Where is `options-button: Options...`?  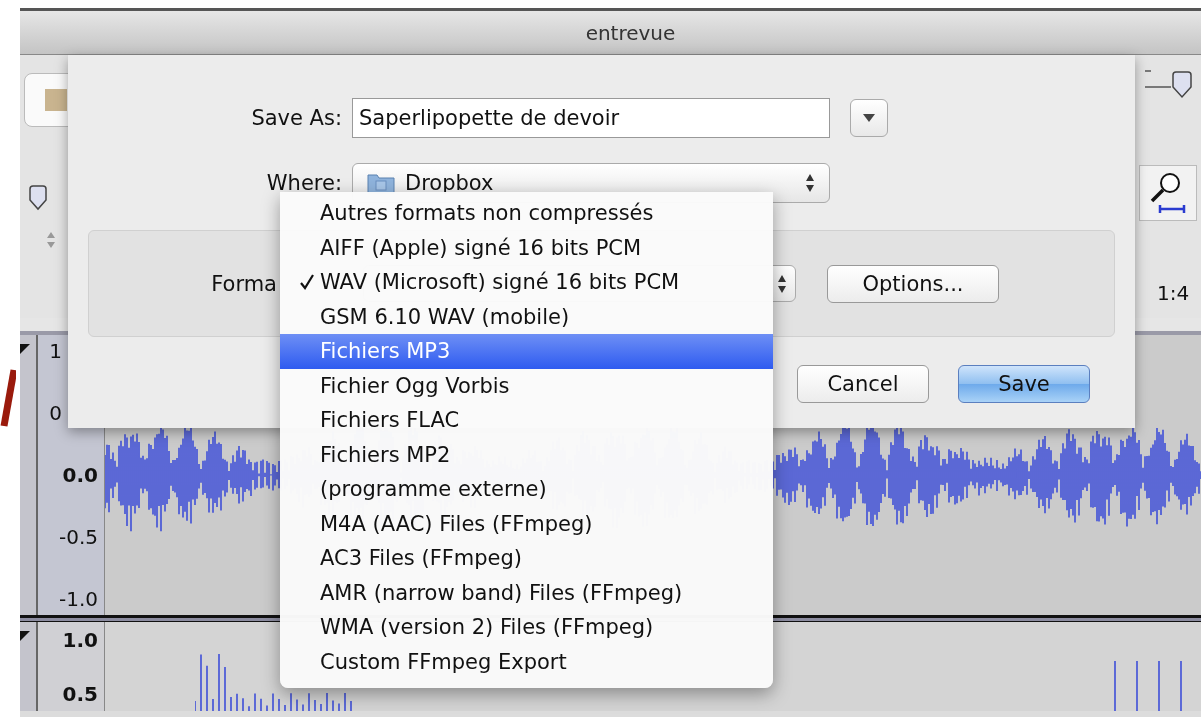
options-button: Options... is located at coordinates (913, 283).